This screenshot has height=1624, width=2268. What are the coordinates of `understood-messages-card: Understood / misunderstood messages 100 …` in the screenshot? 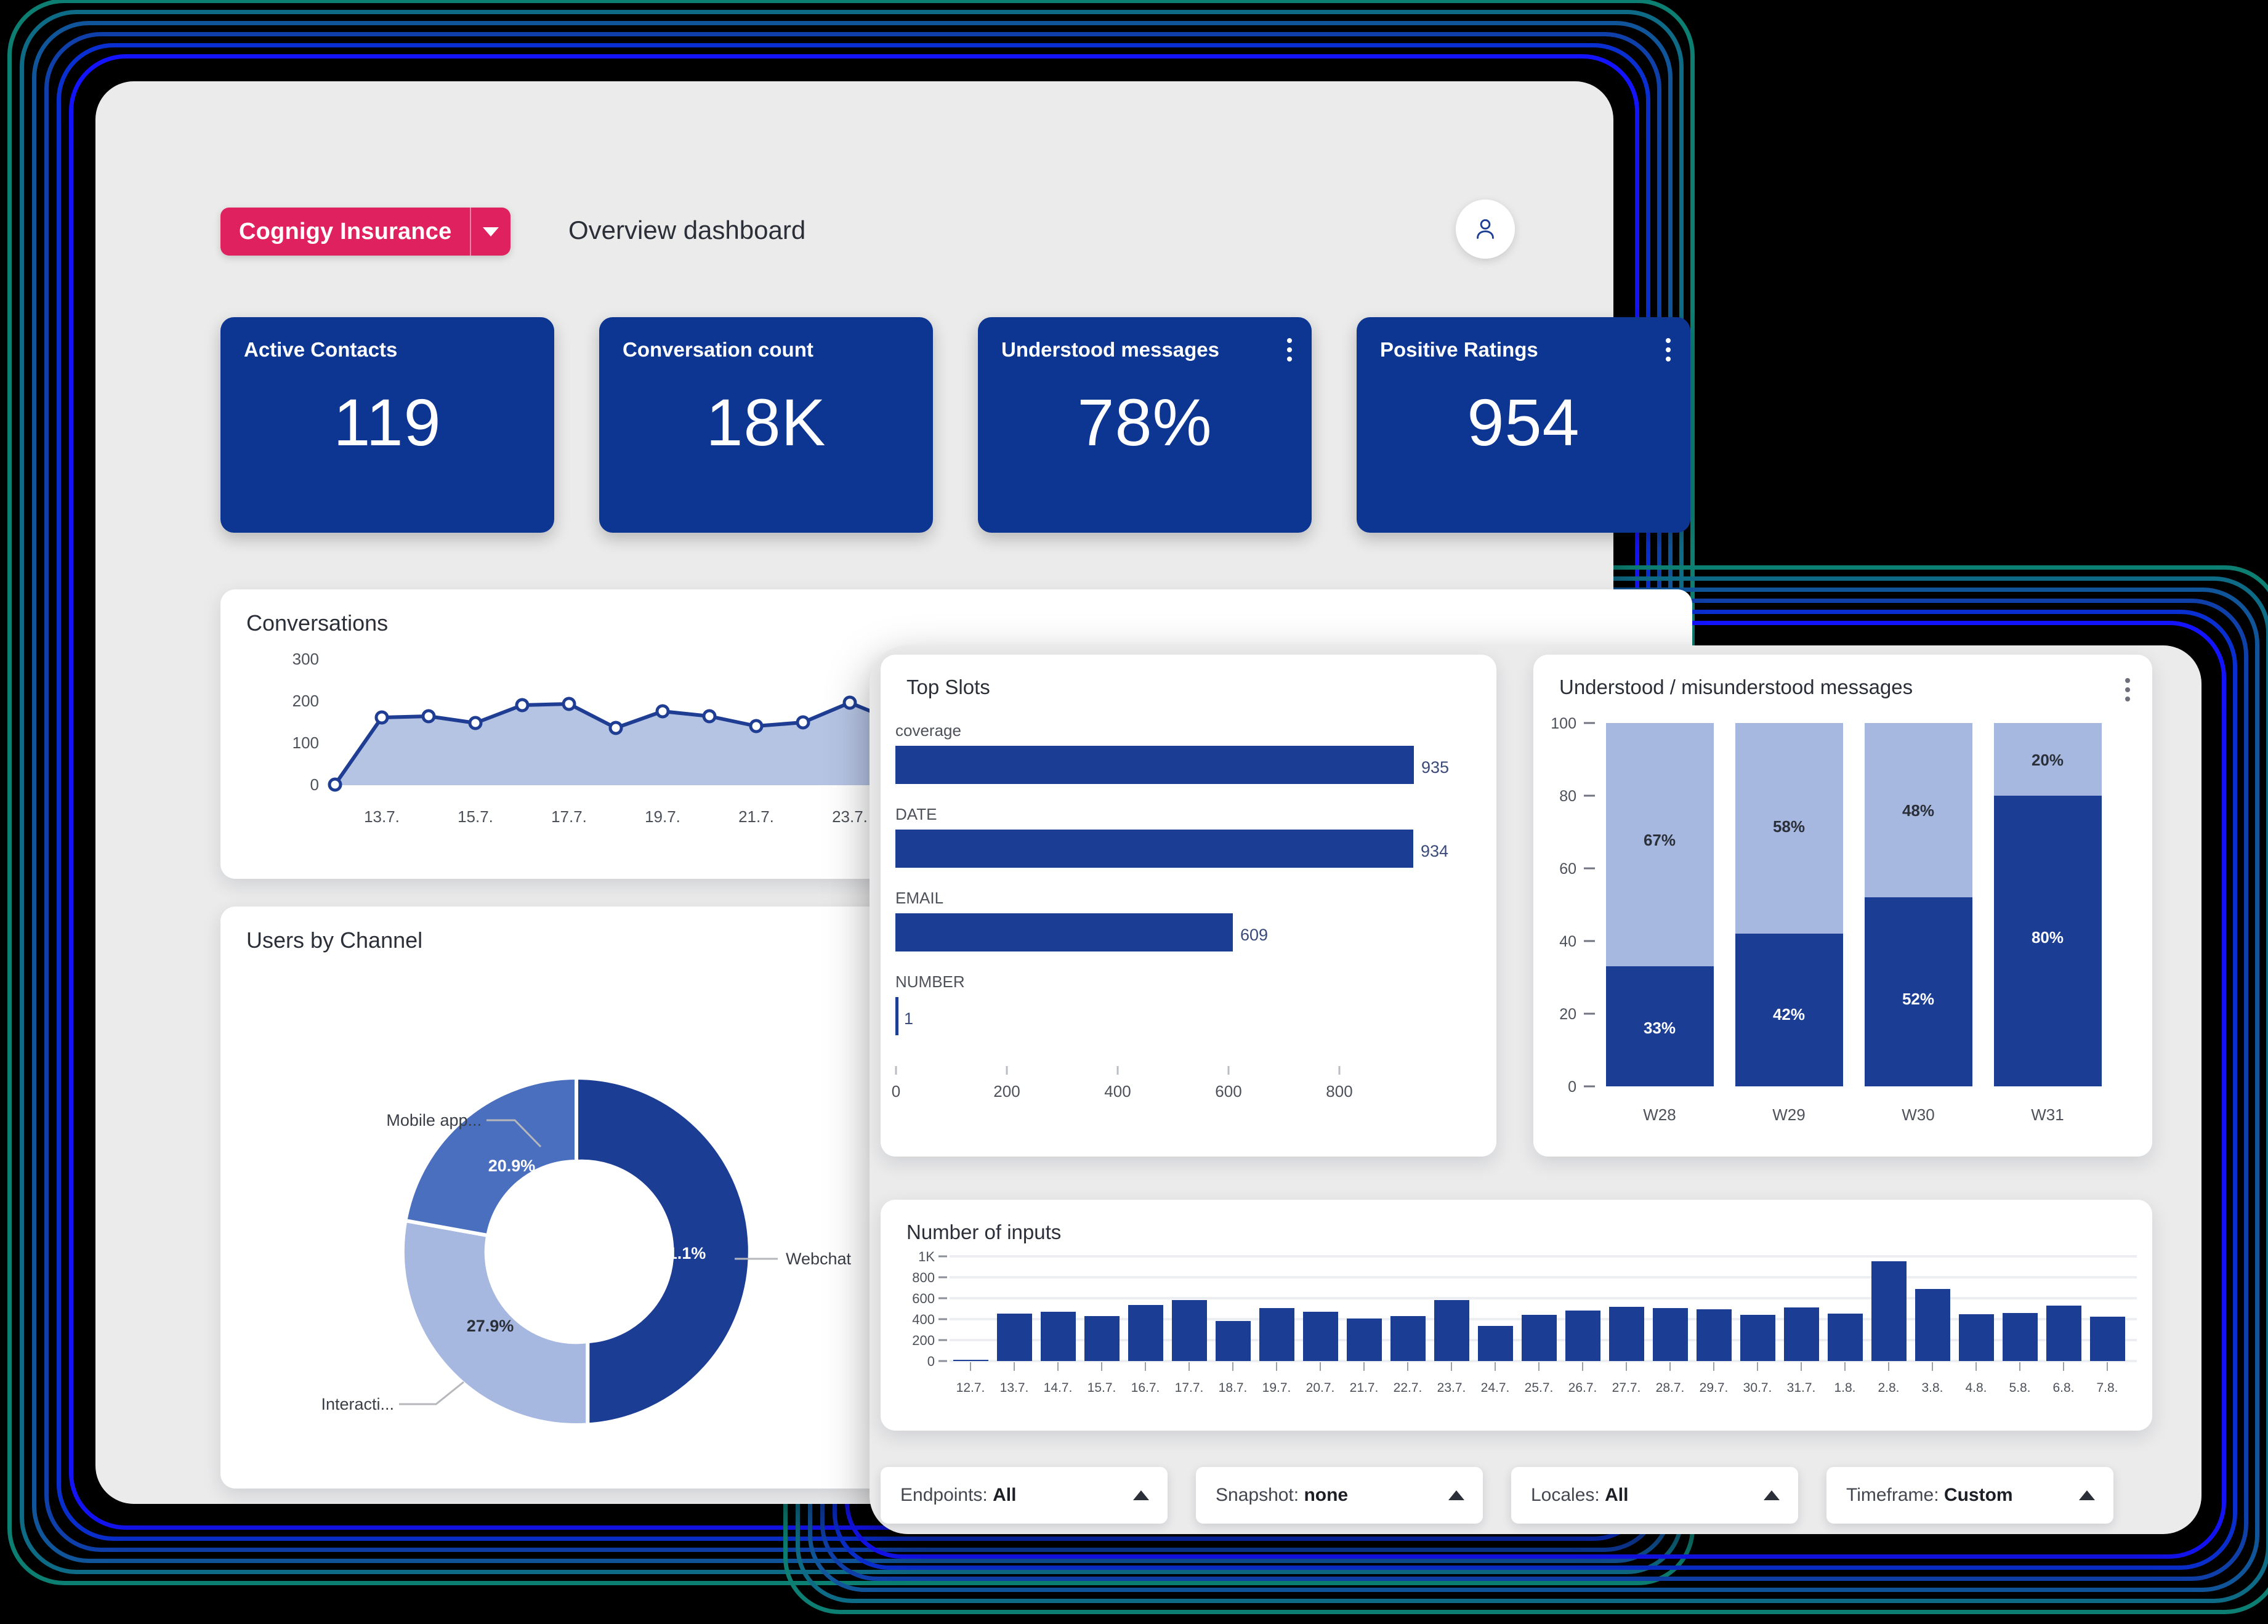 It's located at (1842, 906).